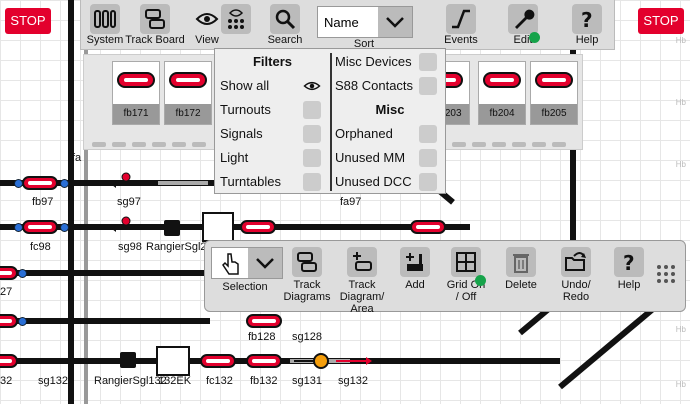 The width and height of the screenshot is (690, 404). What do you see at coordinates (312, 86) in the screenshot?
I see `eye-icon` at bounding box center [312, 86].